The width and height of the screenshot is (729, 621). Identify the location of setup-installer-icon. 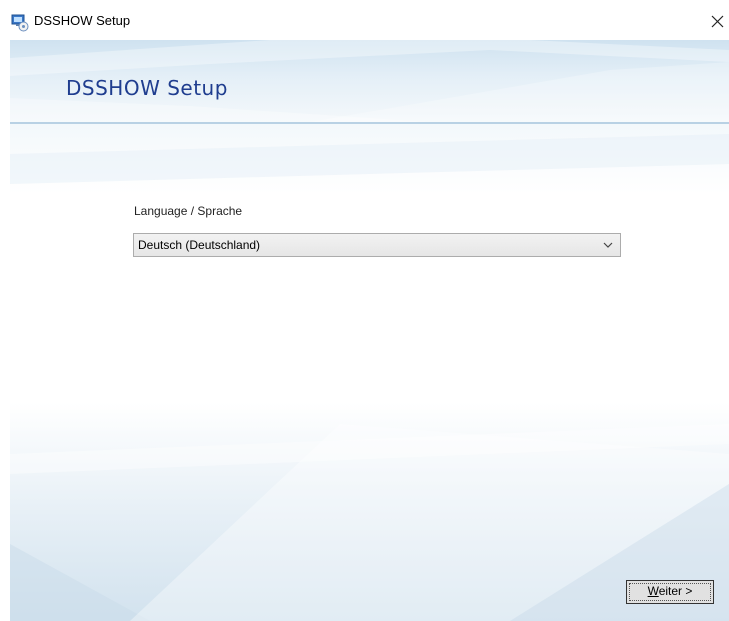
(20, 23).